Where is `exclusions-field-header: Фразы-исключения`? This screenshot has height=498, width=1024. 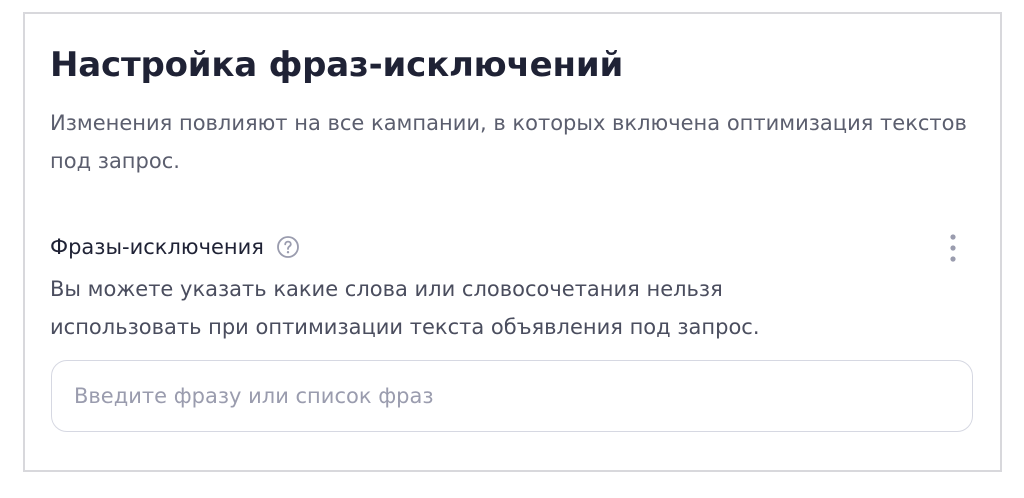 exclusions-field-header: Фразы-исключения is located at coordinates (175, 247).